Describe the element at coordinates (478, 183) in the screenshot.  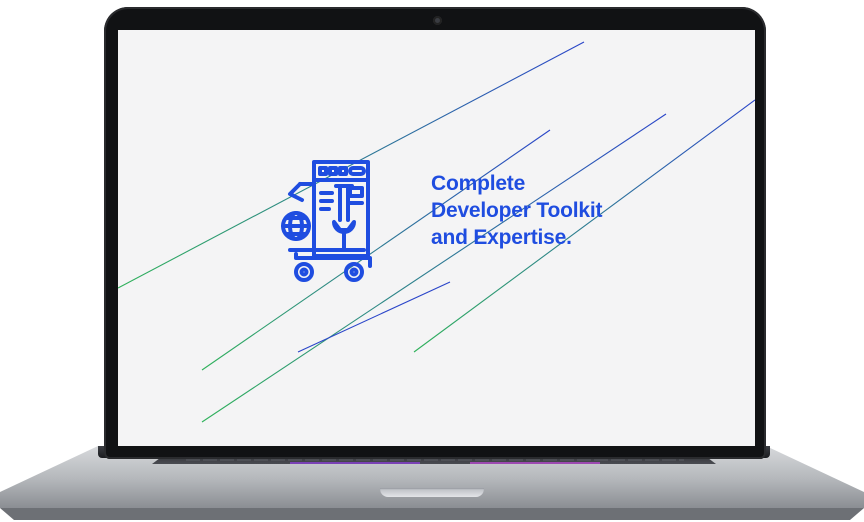
I see `headline-line-1: Complete` at that location.